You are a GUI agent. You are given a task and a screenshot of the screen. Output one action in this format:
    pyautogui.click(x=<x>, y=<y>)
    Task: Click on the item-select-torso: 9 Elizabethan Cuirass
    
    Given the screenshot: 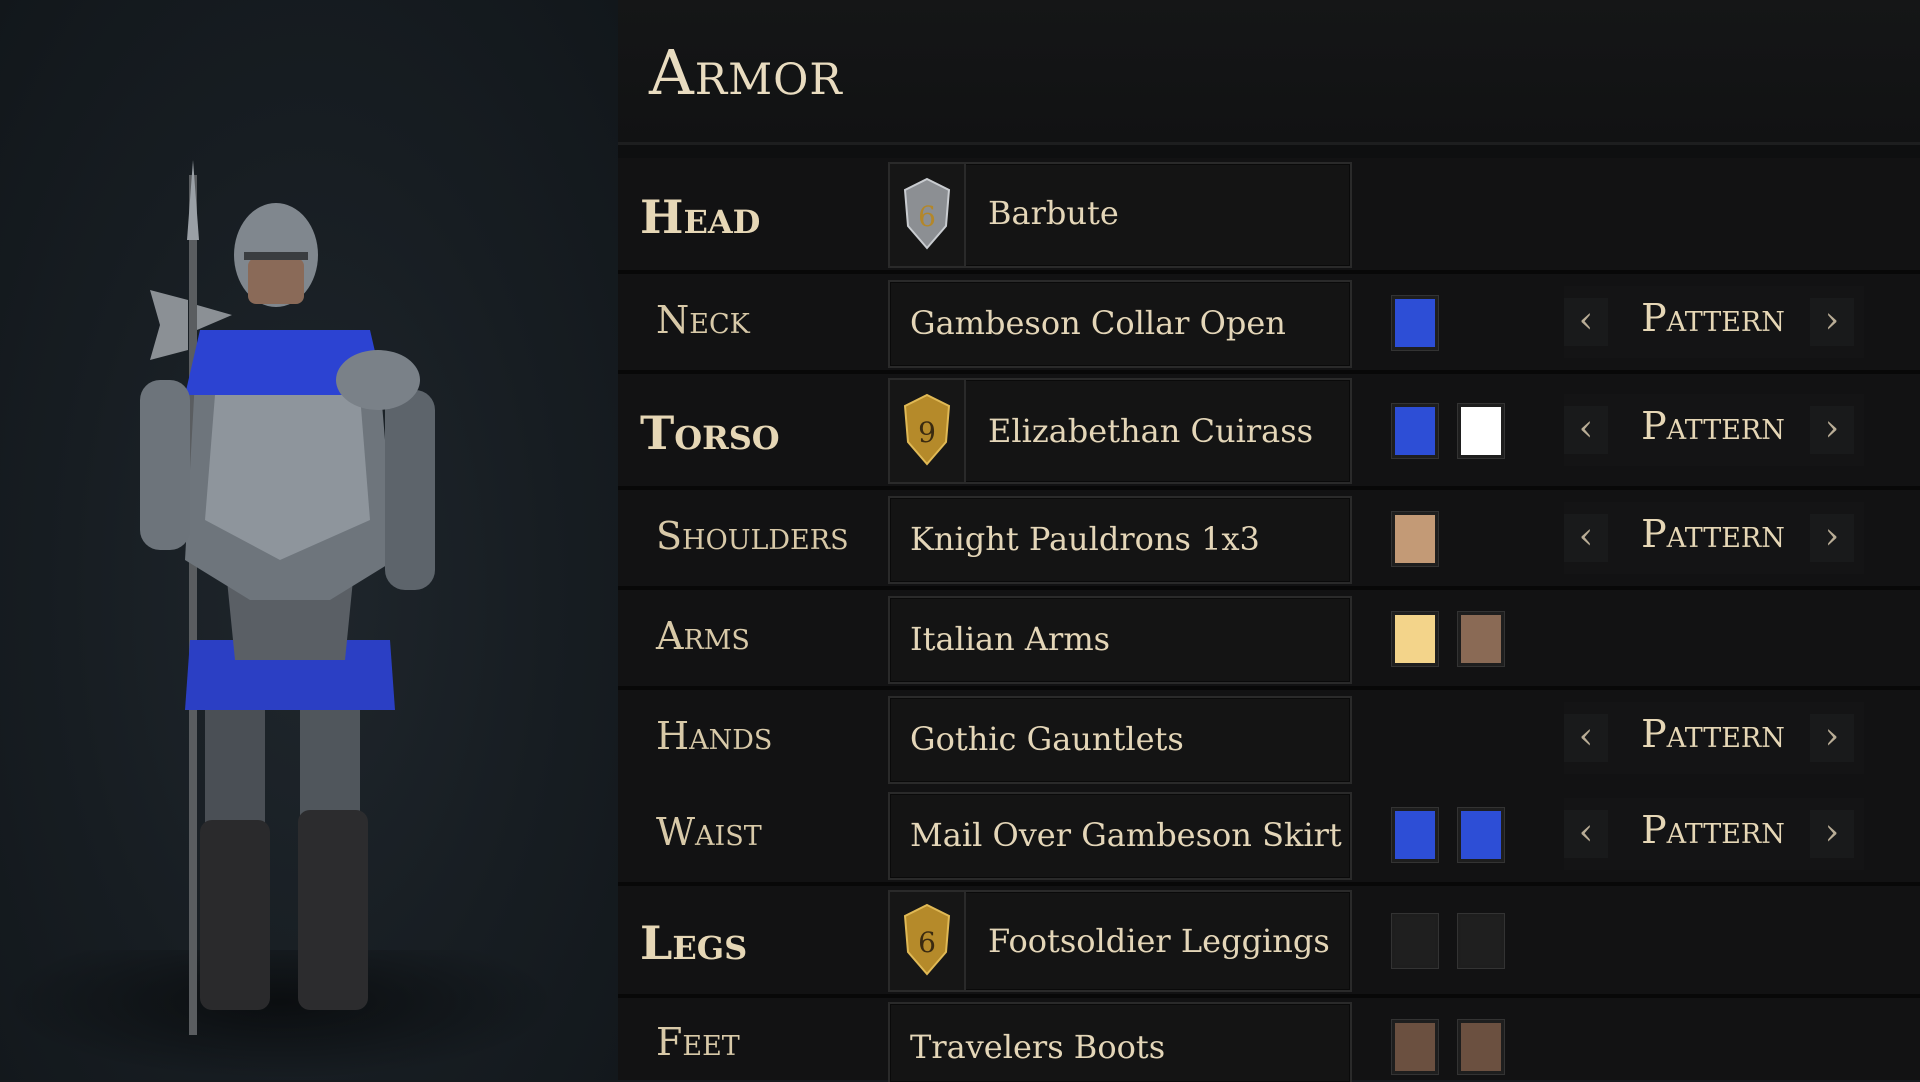 What is the action you would take?
    pyautogui.click(x=1120, y=431)
    